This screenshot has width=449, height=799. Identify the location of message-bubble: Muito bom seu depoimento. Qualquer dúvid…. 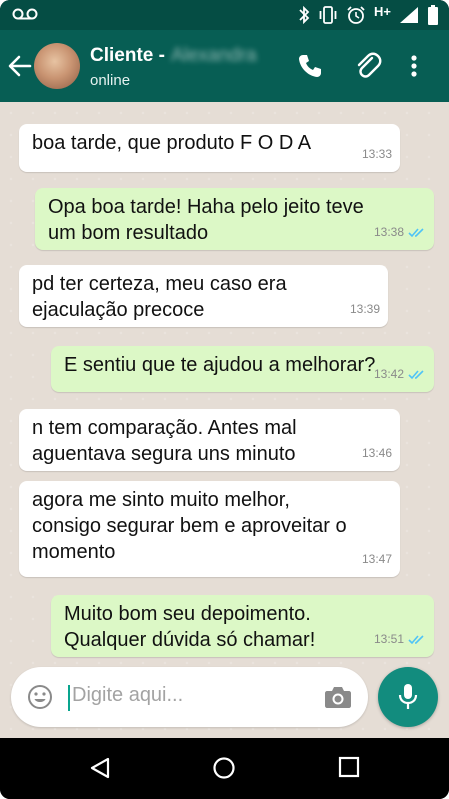
(242, 626).